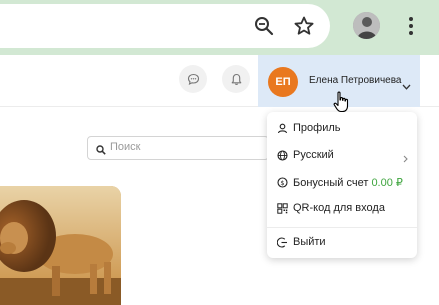 Image resolution: width=439 pixels, height=305 pixels. What do you see at coordinates (317, 128) in the screenshot?
I see `menu-item-label: Профиль` at bounding box center [317, 128].